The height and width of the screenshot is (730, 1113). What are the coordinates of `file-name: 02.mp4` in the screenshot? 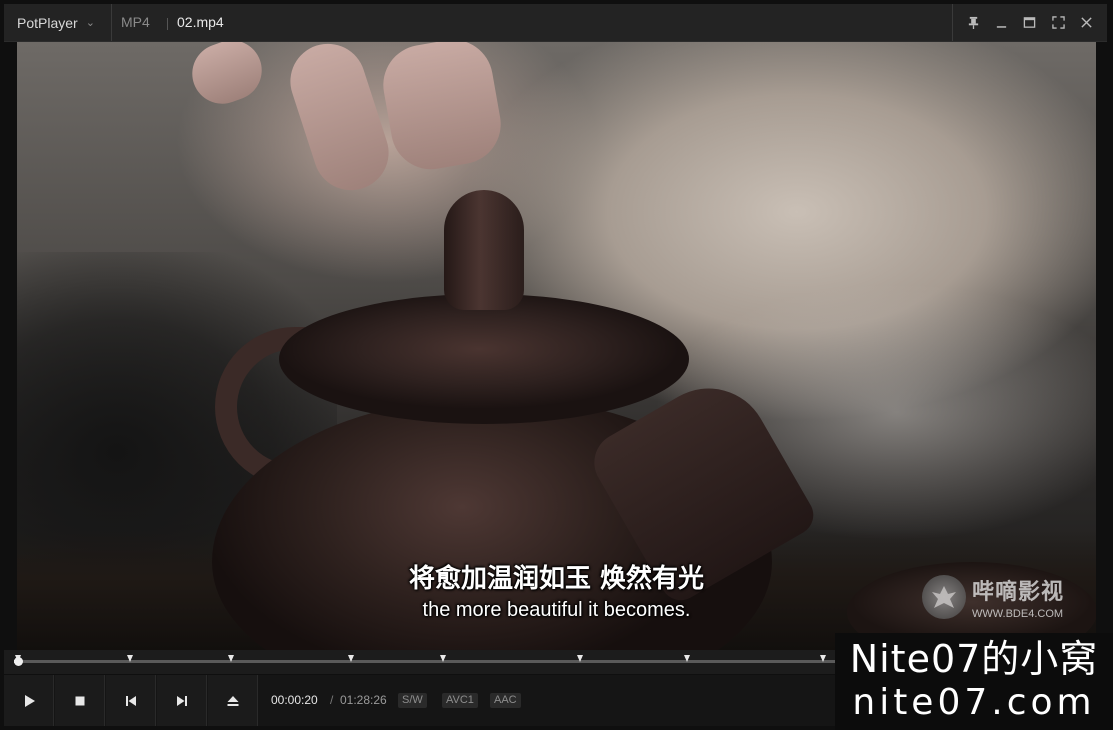 It's located at (200, 22).